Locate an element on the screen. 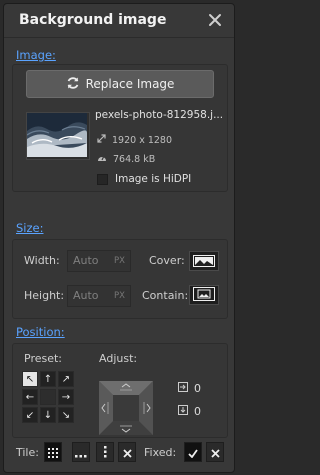 The width and height of the screenshot is (320, 475). refresh-icon is located at coordinates (73, 84).